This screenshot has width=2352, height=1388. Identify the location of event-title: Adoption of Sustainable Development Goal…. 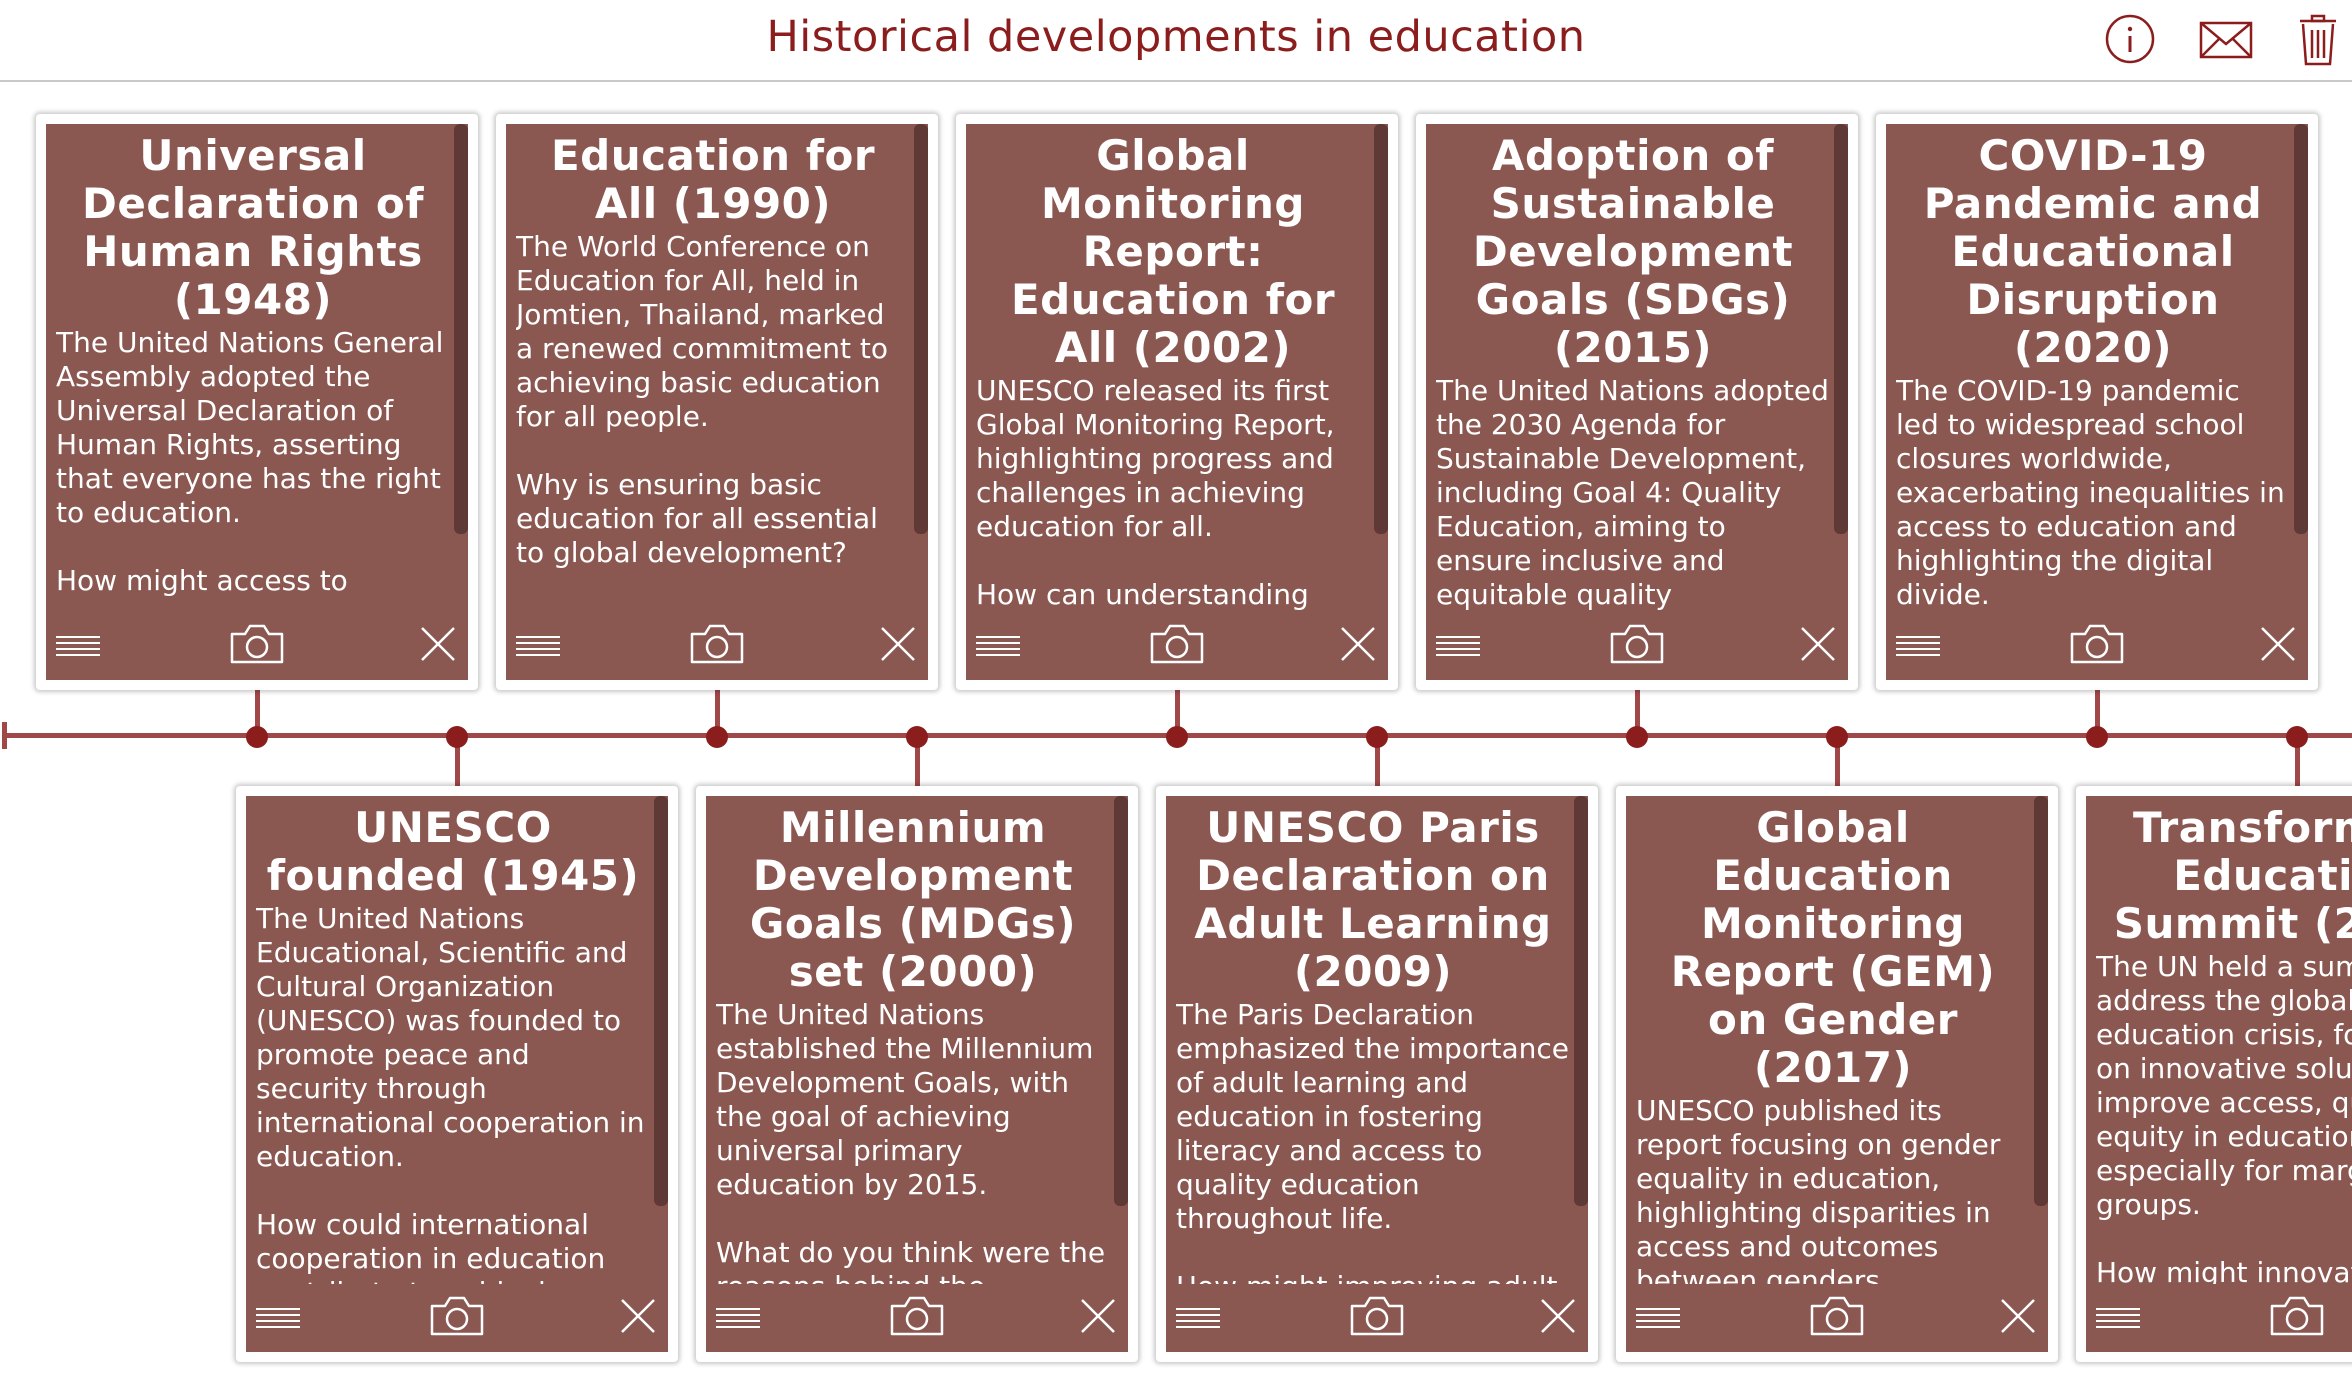
(1633, 252).